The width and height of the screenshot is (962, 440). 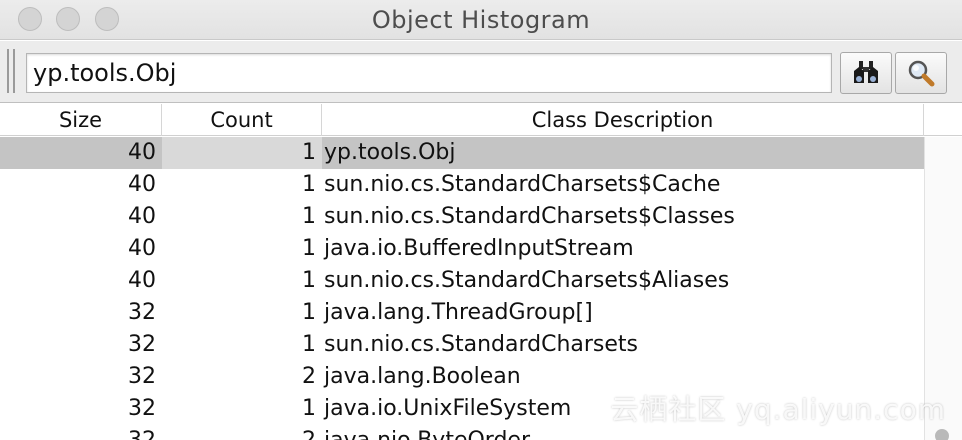 I want to click on inspect-button, so click(x=921, y=73).